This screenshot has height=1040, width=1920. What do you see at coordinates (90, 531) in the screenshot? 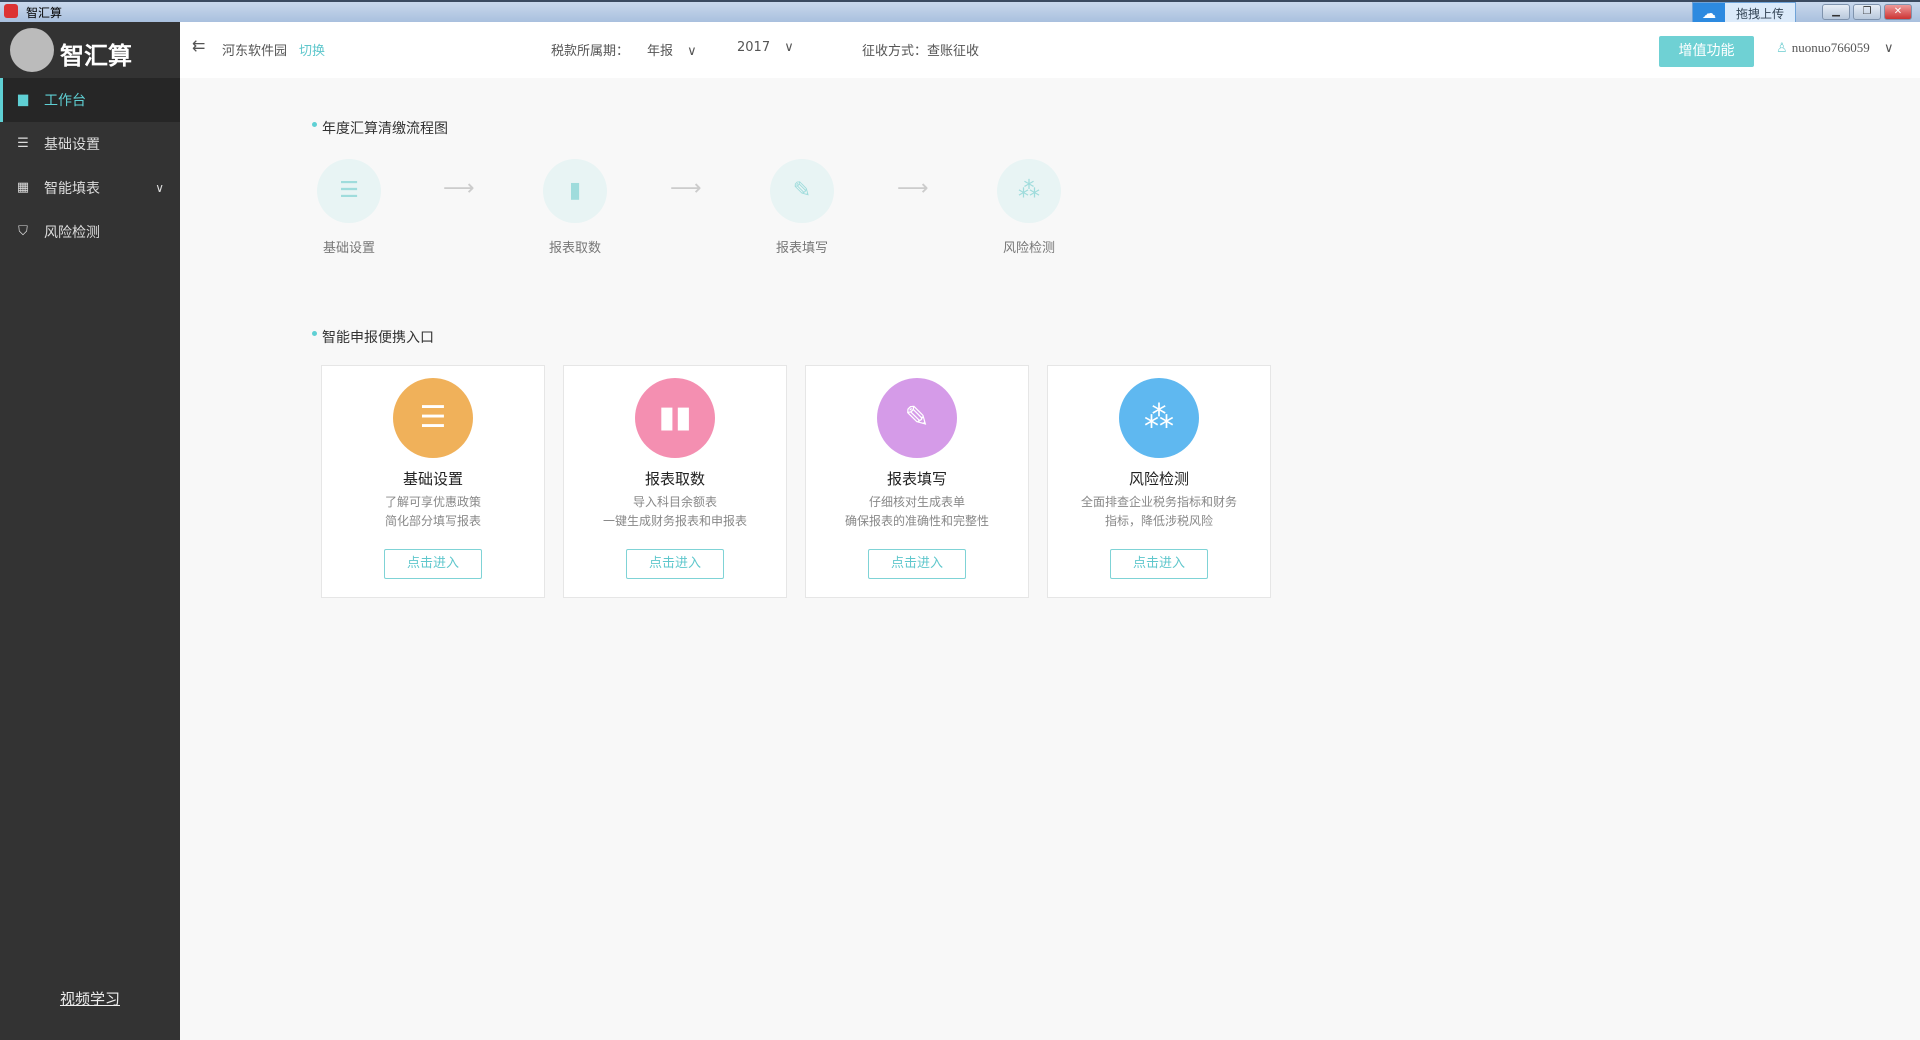
I see `sidebar: 智汇算 ▆ 工作台 ☰ 基础设置 ▦ 智能填表 ∨ ⛉ 风险检测 视频学习` at bounding box center [90, 531].